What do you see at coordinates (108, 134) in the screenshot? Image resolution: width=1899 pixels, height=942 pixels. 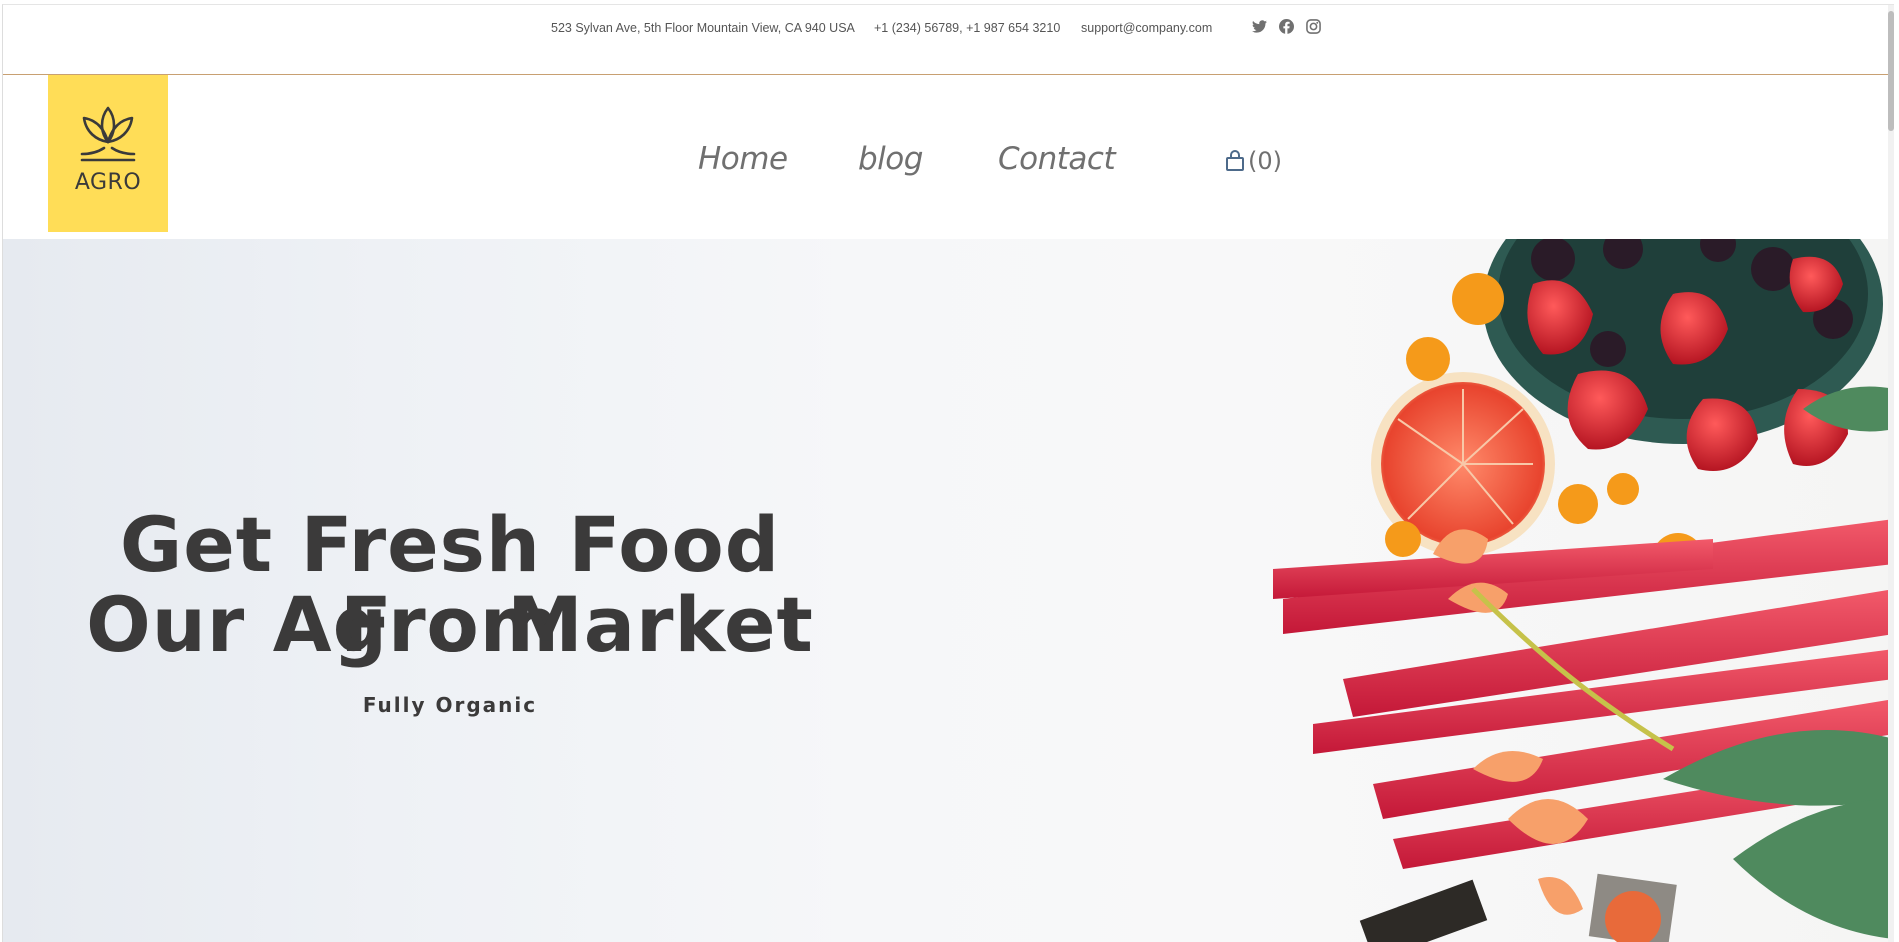 I see `leaf-logo-icon` at bounding box center [108, 134].